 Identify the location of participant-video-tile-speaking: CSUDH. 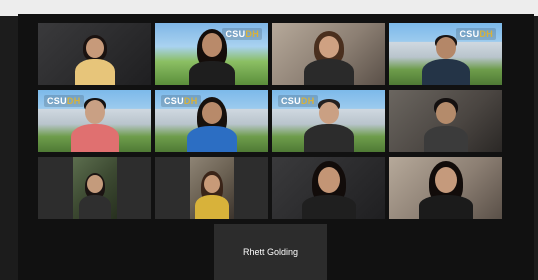
(211, 54).